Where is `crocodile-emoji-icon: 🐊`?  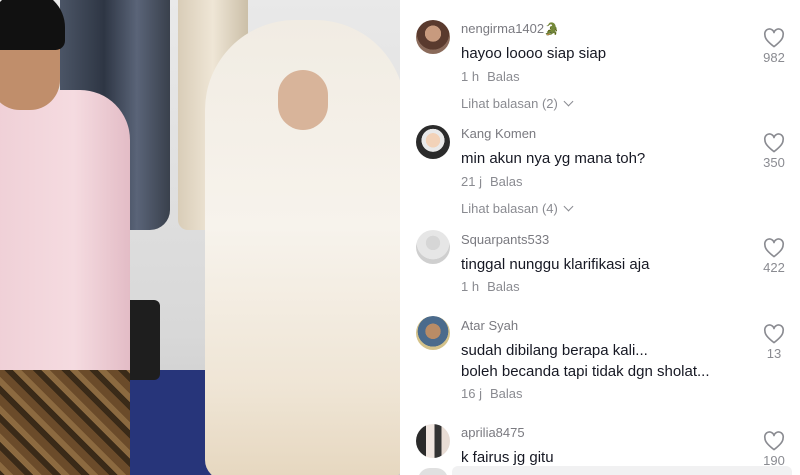
crocodile-emoji-icon: 🐊 is located at coordinates (552, 29).